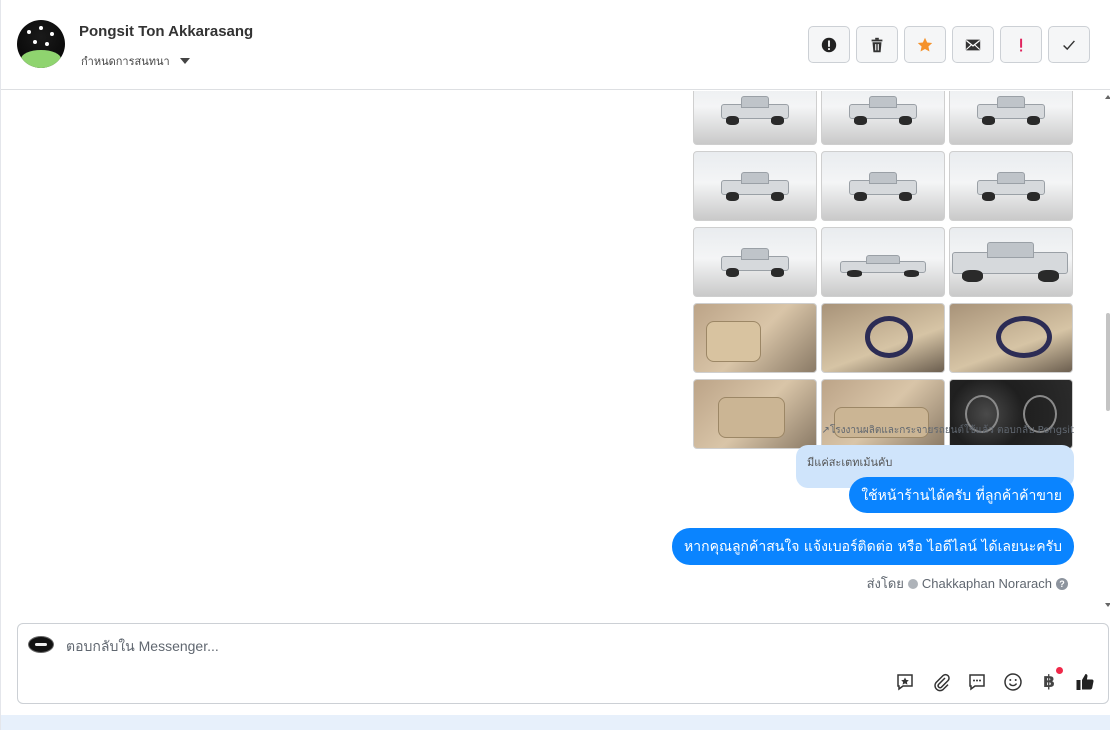 The image size is (1110, 730). Describe the element at coordinates (516, 646) in the screenshot. I see `reply-input` at that location.